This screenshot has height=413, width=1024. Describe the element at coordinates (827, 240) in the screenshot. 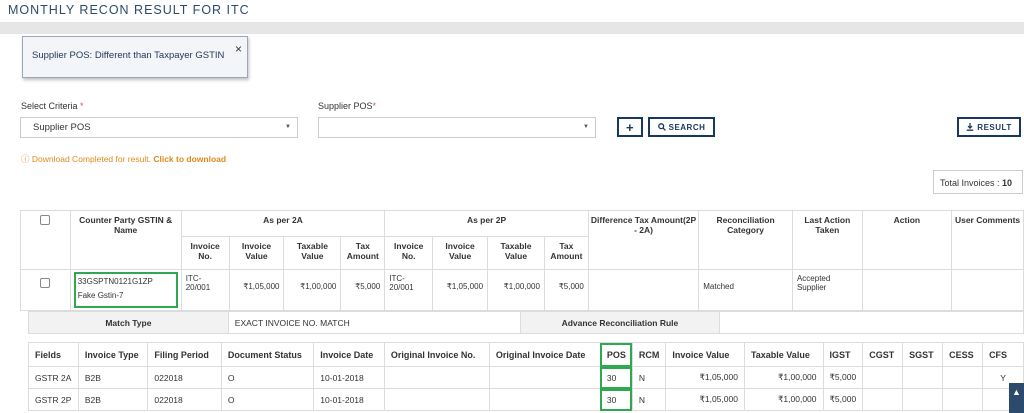

I see `header-last-action: Last Action Taken` at that location.